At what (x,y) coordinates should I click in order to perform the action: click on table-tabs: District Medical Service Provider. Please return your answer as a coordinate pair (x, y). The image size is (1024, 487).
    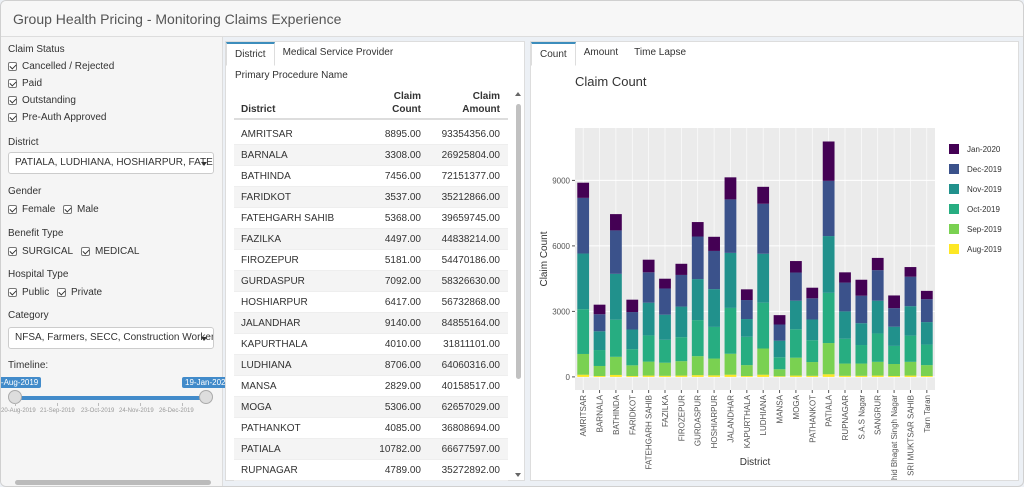
    Looking at the image, I should click on (313, 54).